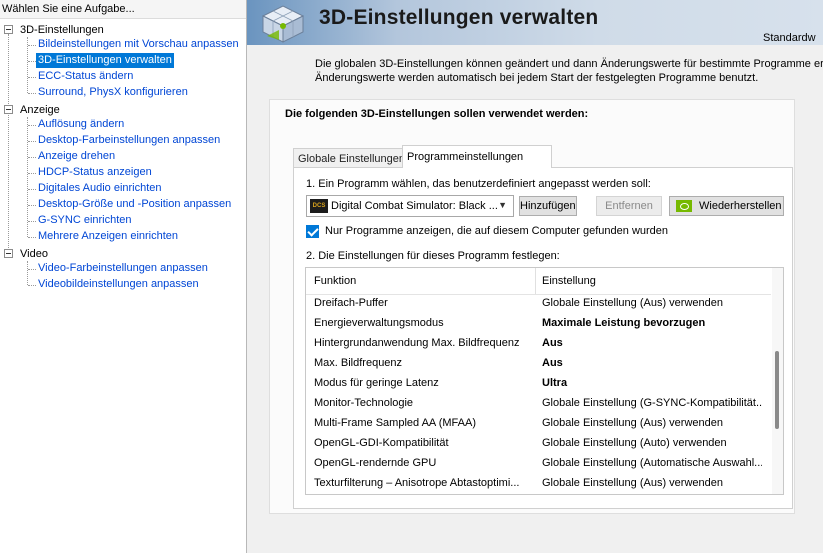 This screenshot has width=823, height=553. Describe the element at coordinates (335, 281) in the screenshot. I see `column-header-funktion: Funktion` at that location.